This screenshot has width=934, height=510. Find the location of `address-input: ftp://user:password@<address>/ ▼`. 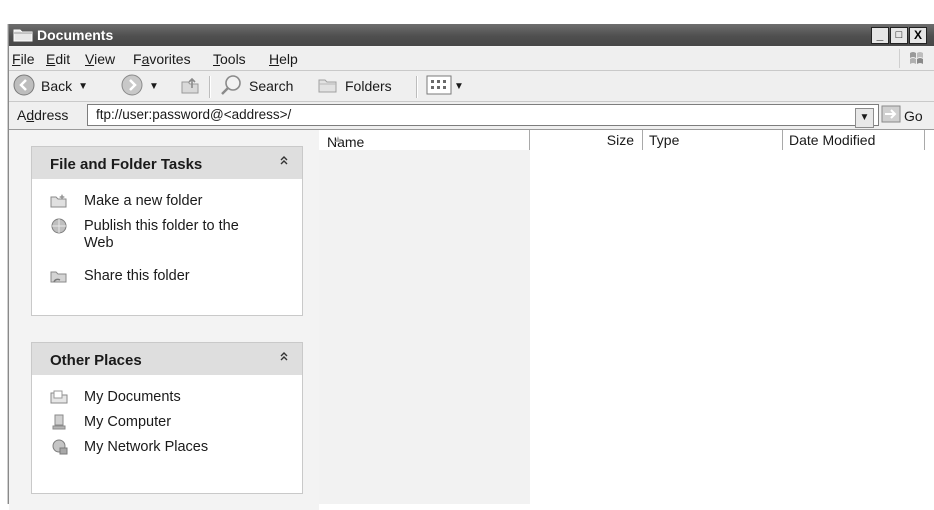

address-input: ftp://user:password@<address>/ ▼ is located at coordinates (483, 116).